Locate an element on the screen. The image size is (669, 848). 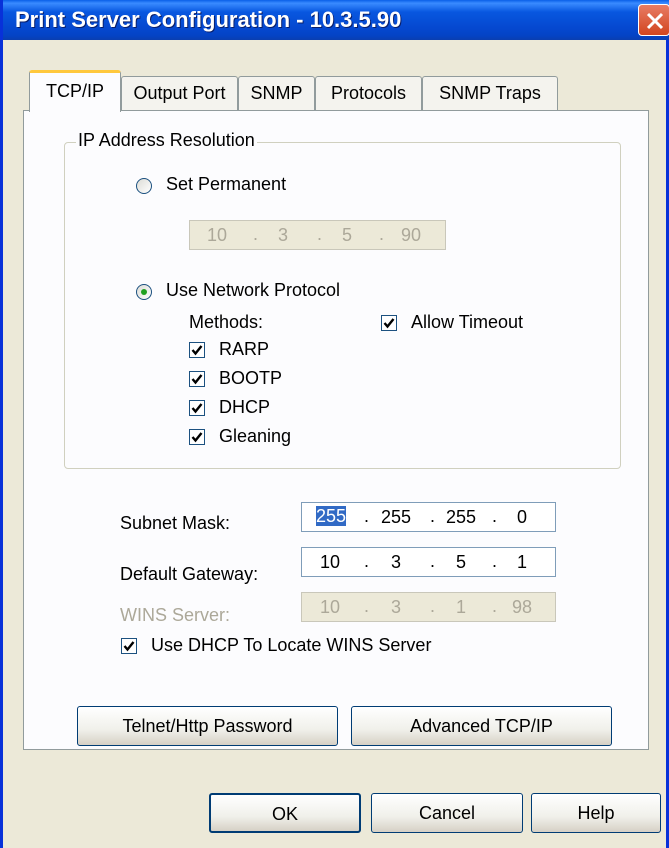
use-network-protocol-label: Use Network Protocol is located at coordinates (253, 290).